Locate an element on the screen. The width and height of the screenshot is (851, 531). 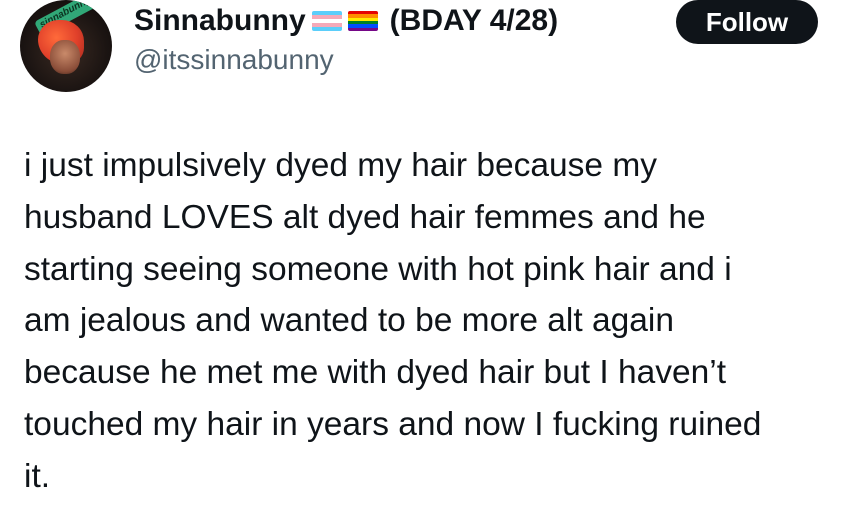
display-name-suffix: (BDAY 4/28) is located at coordinates (474, 20).